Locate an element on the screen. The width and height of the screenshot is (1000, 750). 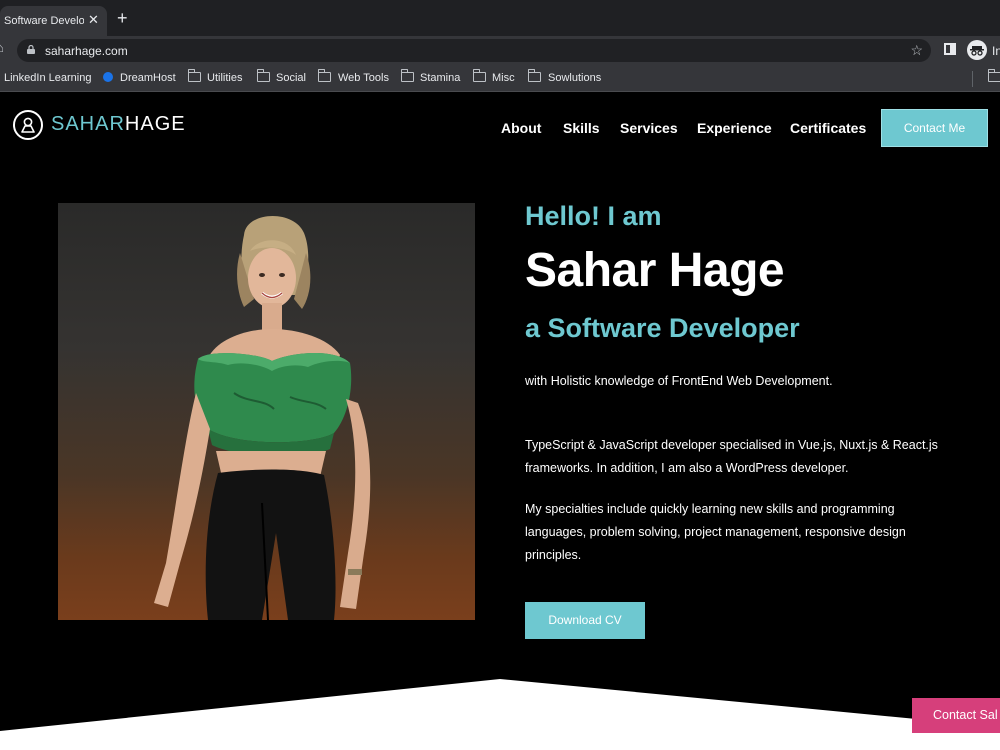
other-bookmarks-folder-icon is located at coordinates (993, 75).